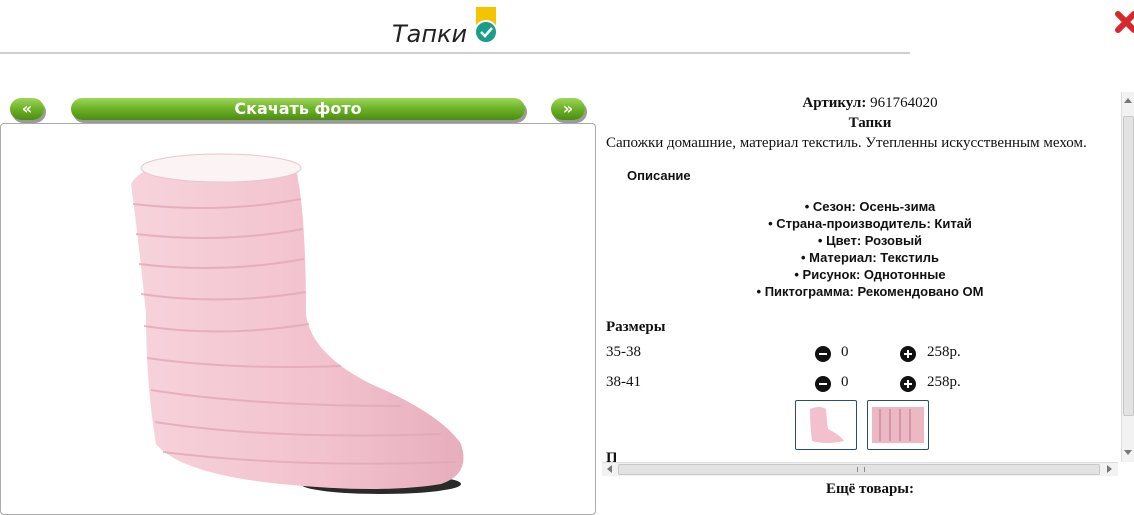 Image resolution: width=1134 pixels, height=515 pixels. I want to click on property-item: • Материал: Текстиль, so click(870, 257).